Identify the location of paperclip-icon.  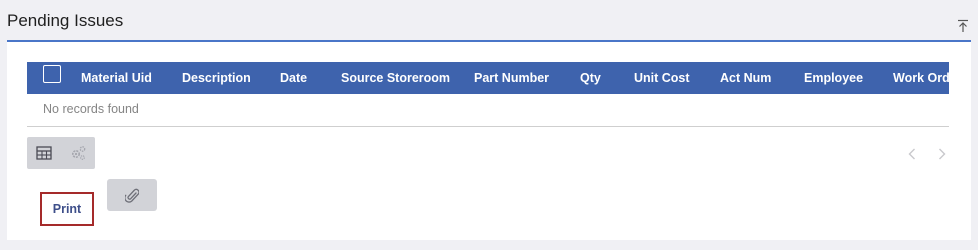
(132, 195).